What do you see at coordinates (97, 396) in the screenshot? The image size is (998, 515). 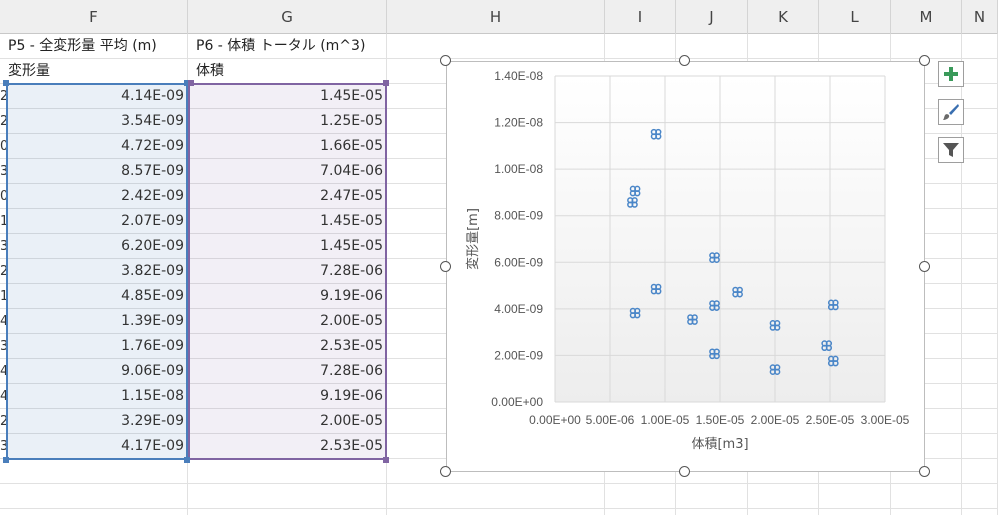 I see `cell-deformation-value: 1.15E-08` at bounding box center [97, 396].